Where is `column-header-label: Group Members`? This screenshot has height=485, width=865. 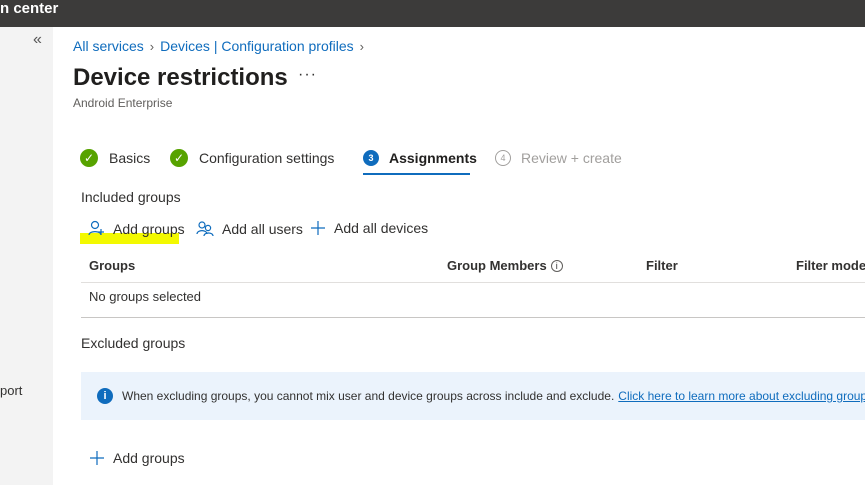 column-header-label: Group Members is located at coordinates (497, 265).